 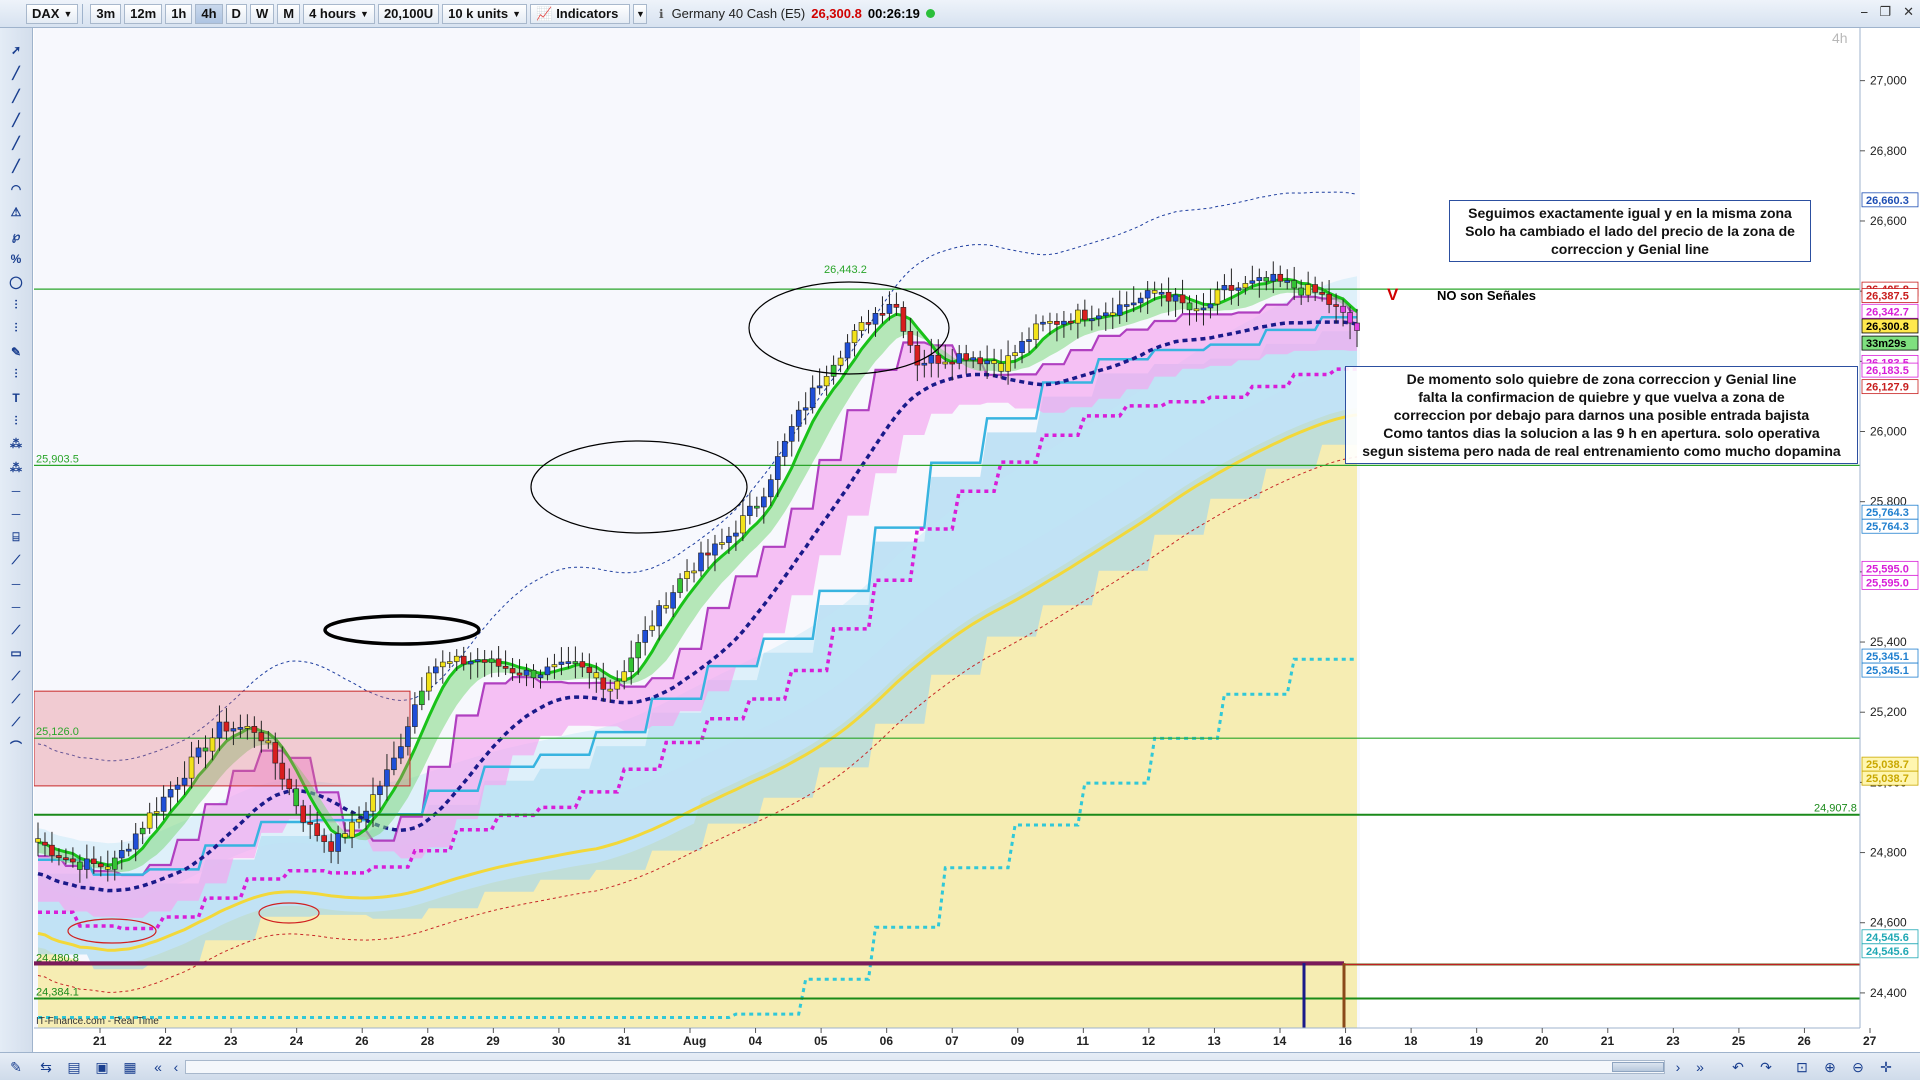 What do you see at coordinates (289, 13) in the screenshot?
I see `timeframe-button-m: M` at bounding box center [289, 13].